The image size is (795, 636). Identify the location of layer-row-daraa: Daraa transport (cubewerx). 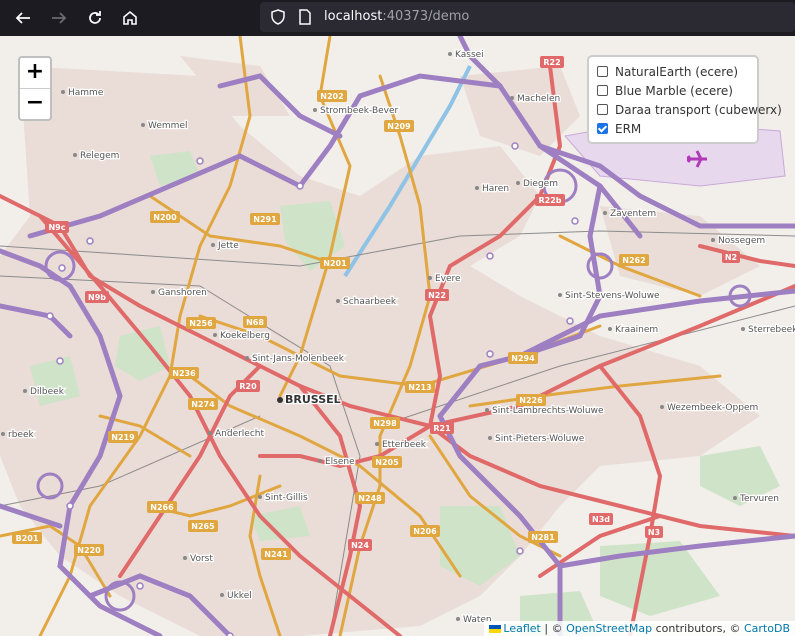
(685, 109).